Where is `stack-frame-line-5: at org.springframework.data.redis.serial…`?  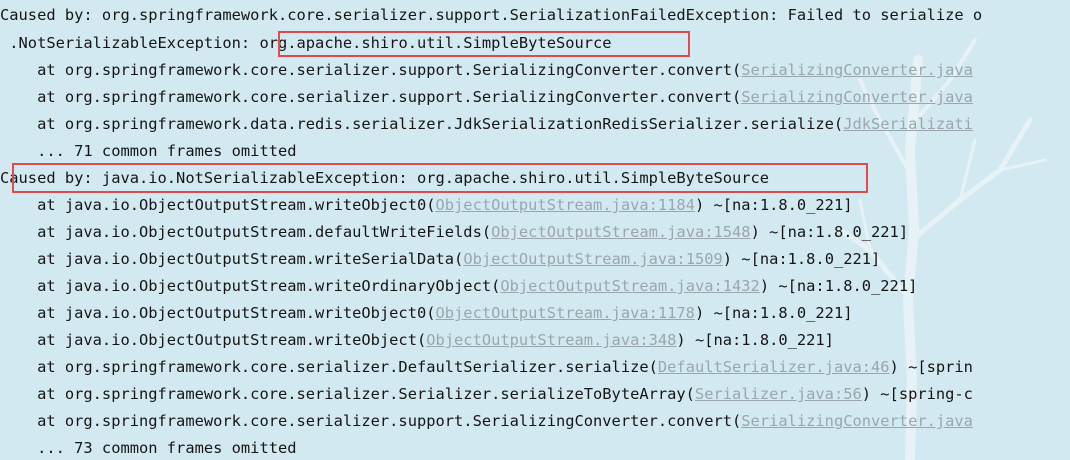
stack-frame-line-5: at org.springframework.data.redis.serial… is located at coordinates (486, 124).